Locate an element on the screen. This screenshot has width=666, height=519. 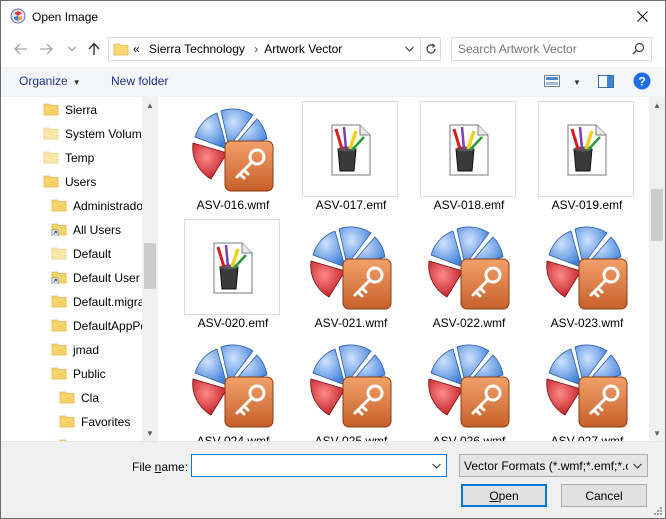
file-item: ASV-023.wmf is located at coordinates (587, 275).